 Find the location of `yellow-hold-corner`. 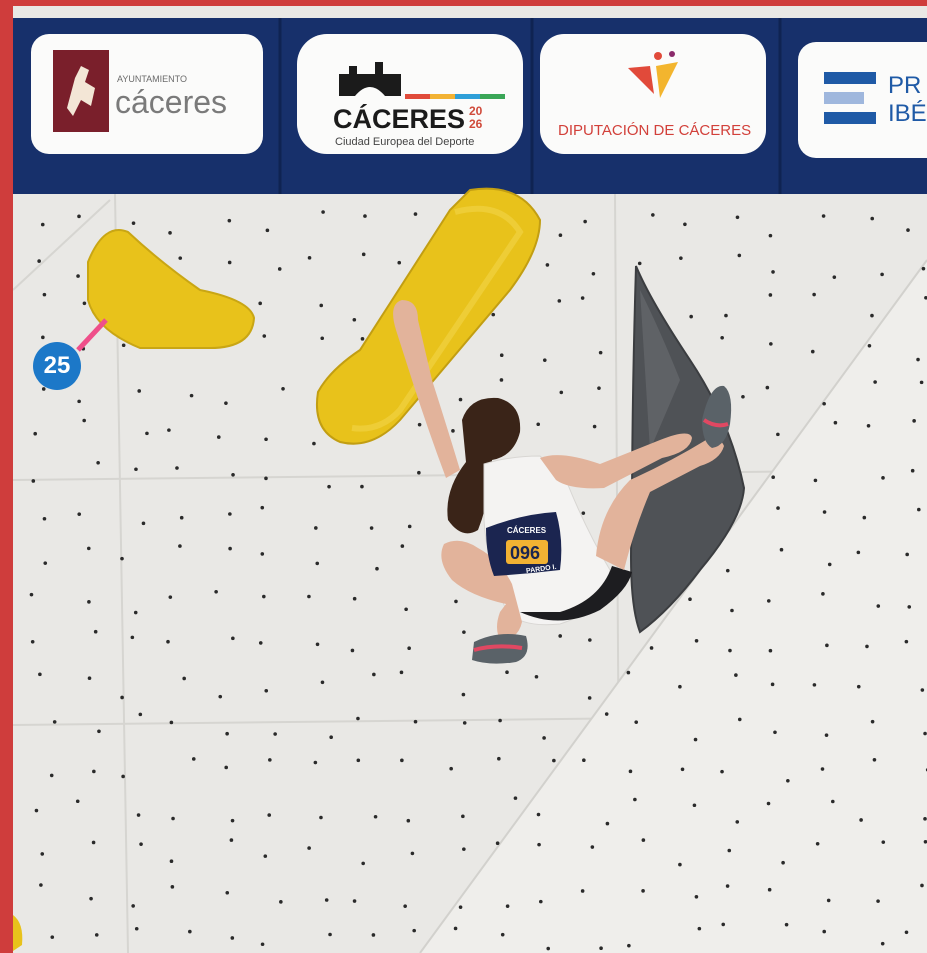

yellow-hold-corner is located at coordinates (18, 933).